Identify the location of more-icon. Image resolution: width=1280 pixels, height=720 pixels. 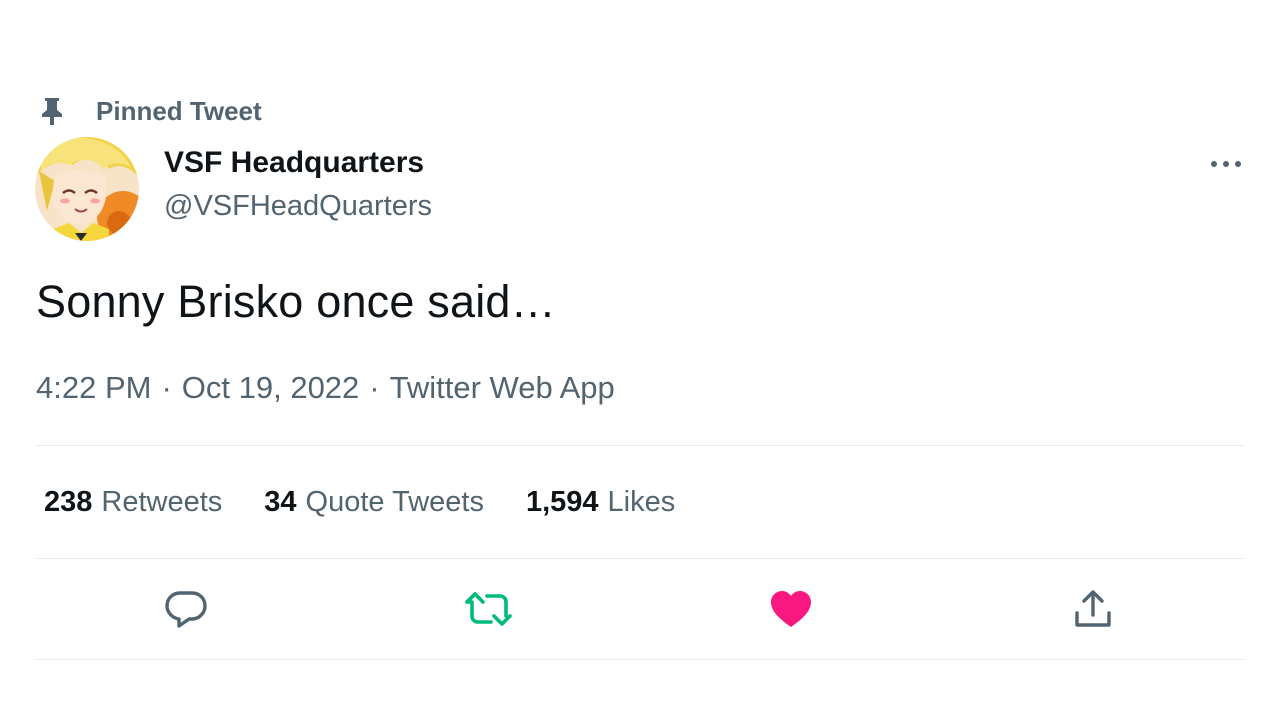
(1226, 164).